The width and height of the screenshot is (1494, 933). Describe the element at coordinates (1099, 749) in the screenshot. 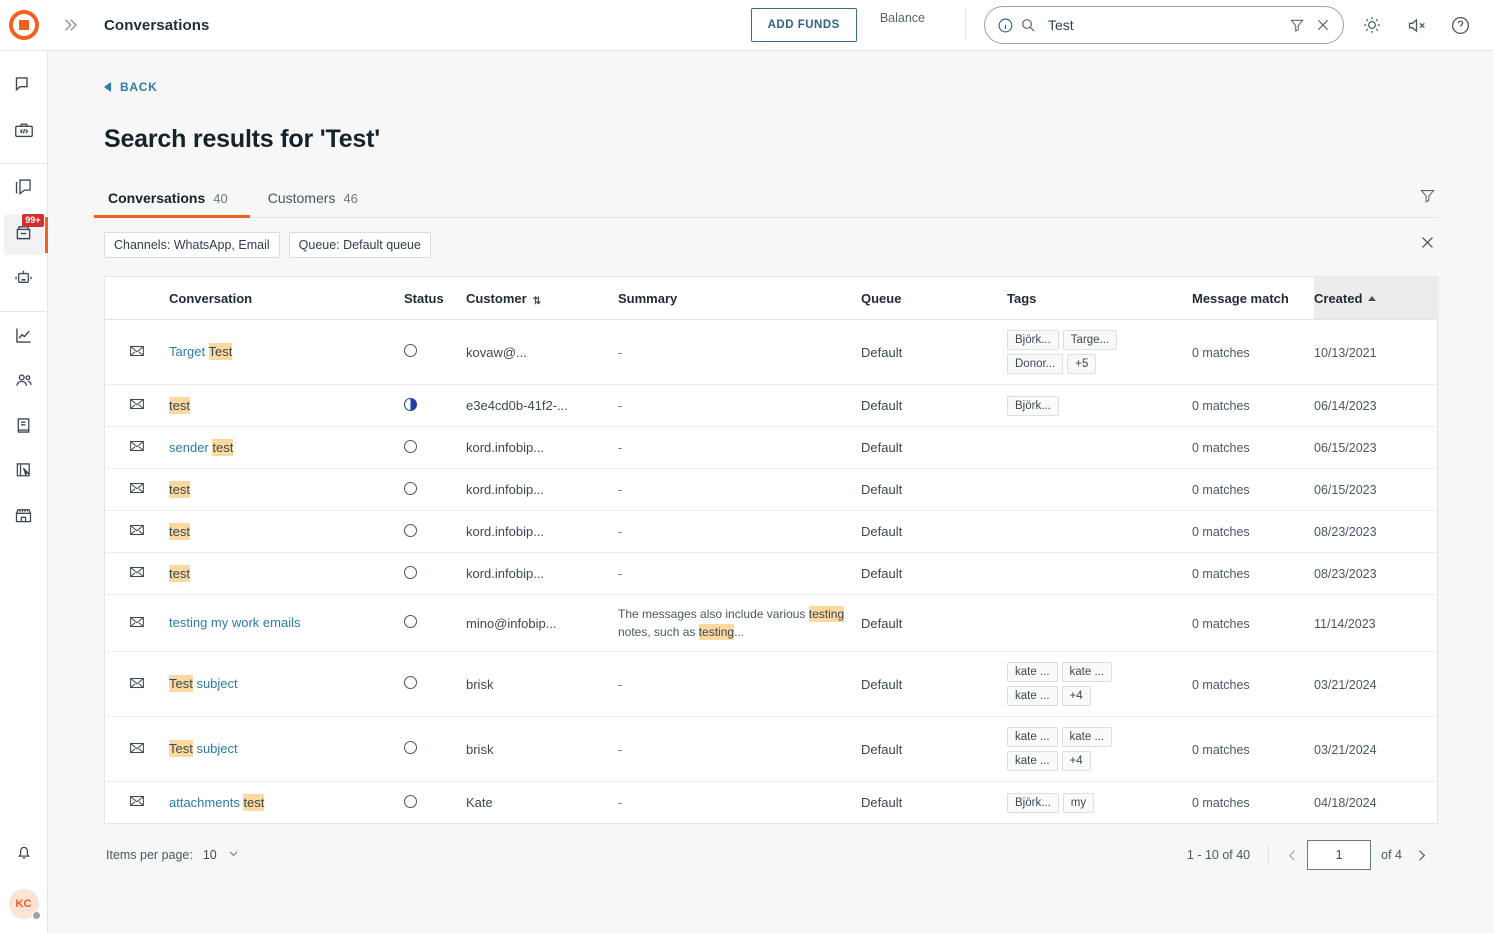

I see `row-tags-cell: kate ... kate ... kate ... +4` at that location.